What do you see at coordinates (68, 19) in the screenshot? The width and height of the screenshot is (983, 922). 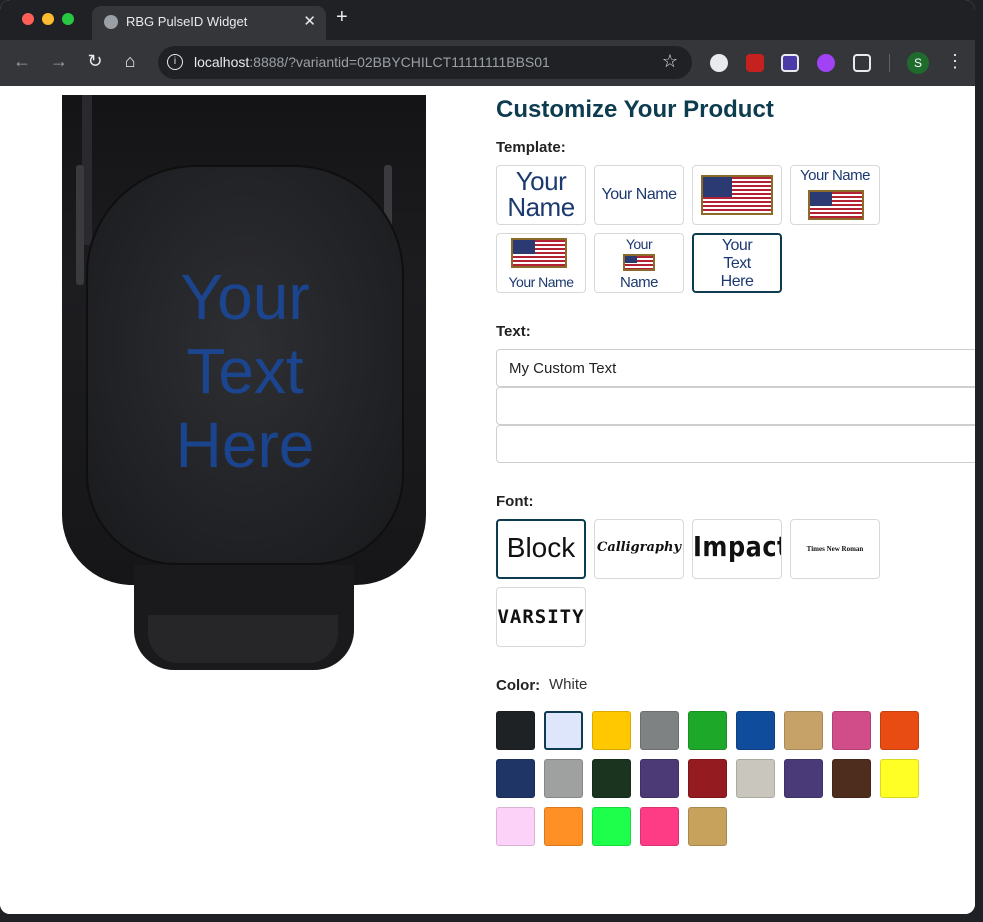 I see `maximize-window-button` at bounding box center [68, 19].